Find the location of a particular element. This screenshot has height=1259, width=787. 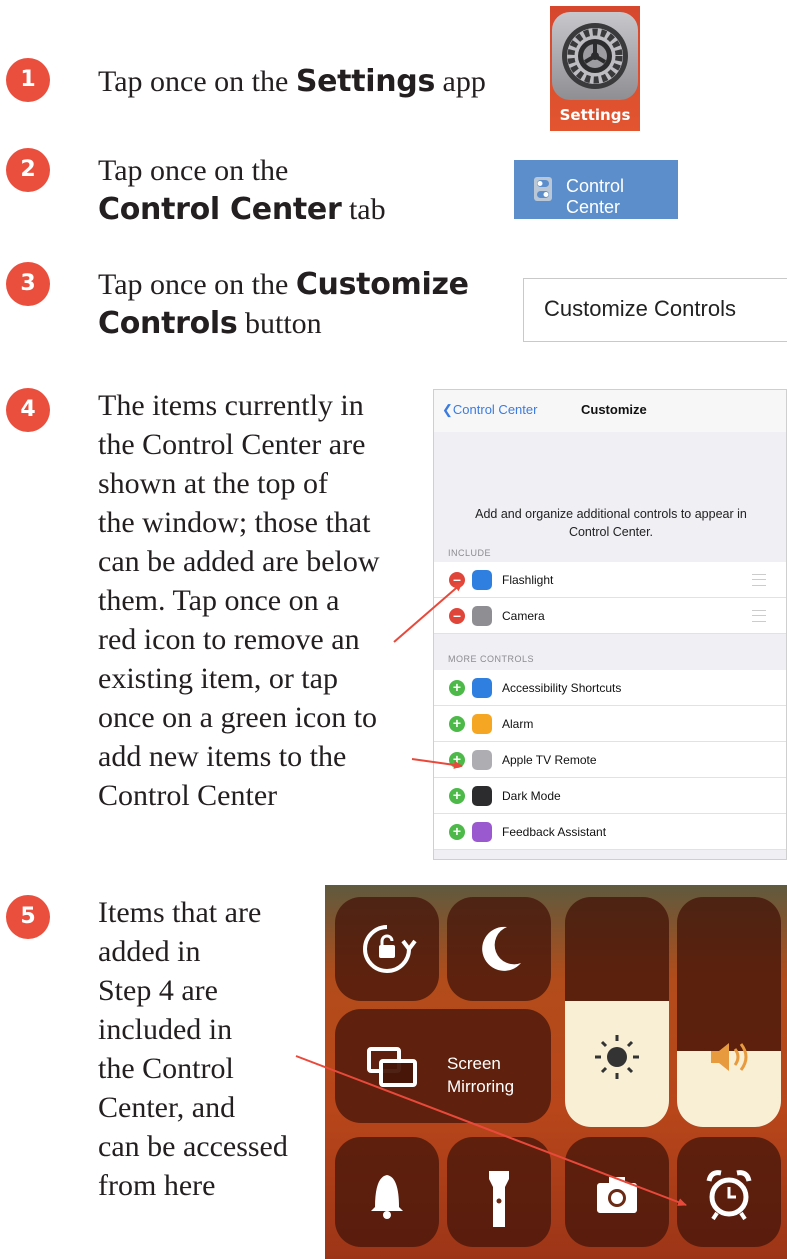

alarm-button is located at coordinates (729, 1192).